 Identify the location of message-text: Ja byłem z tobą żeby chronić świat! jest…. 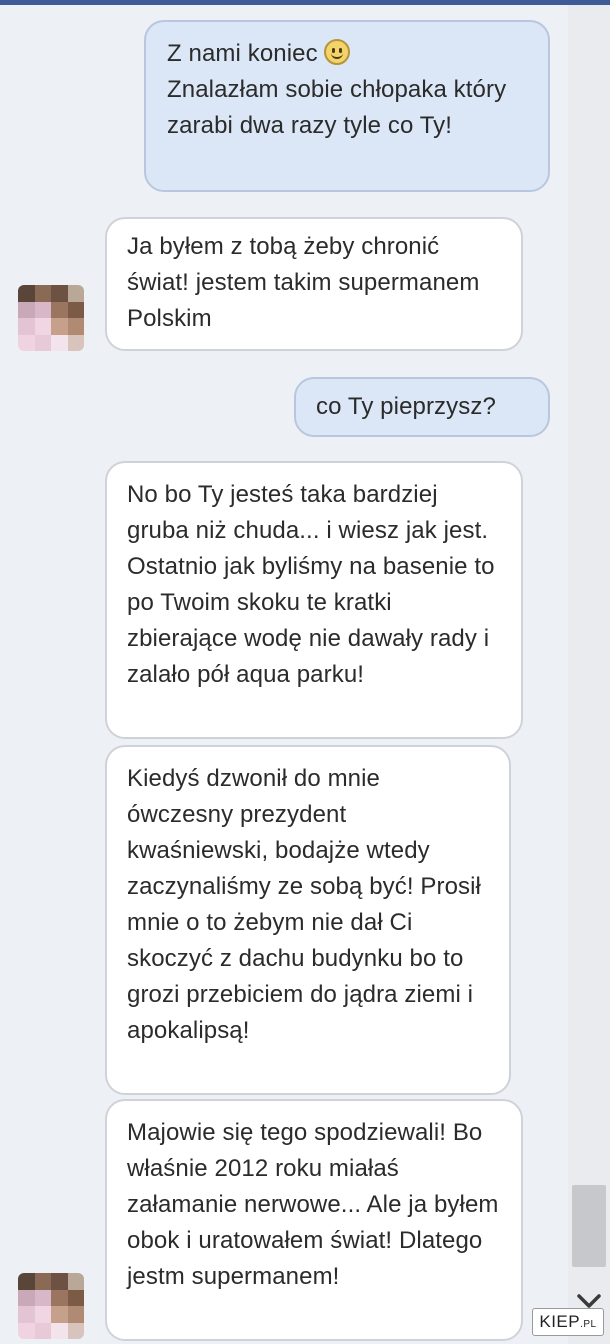
(303, 282).